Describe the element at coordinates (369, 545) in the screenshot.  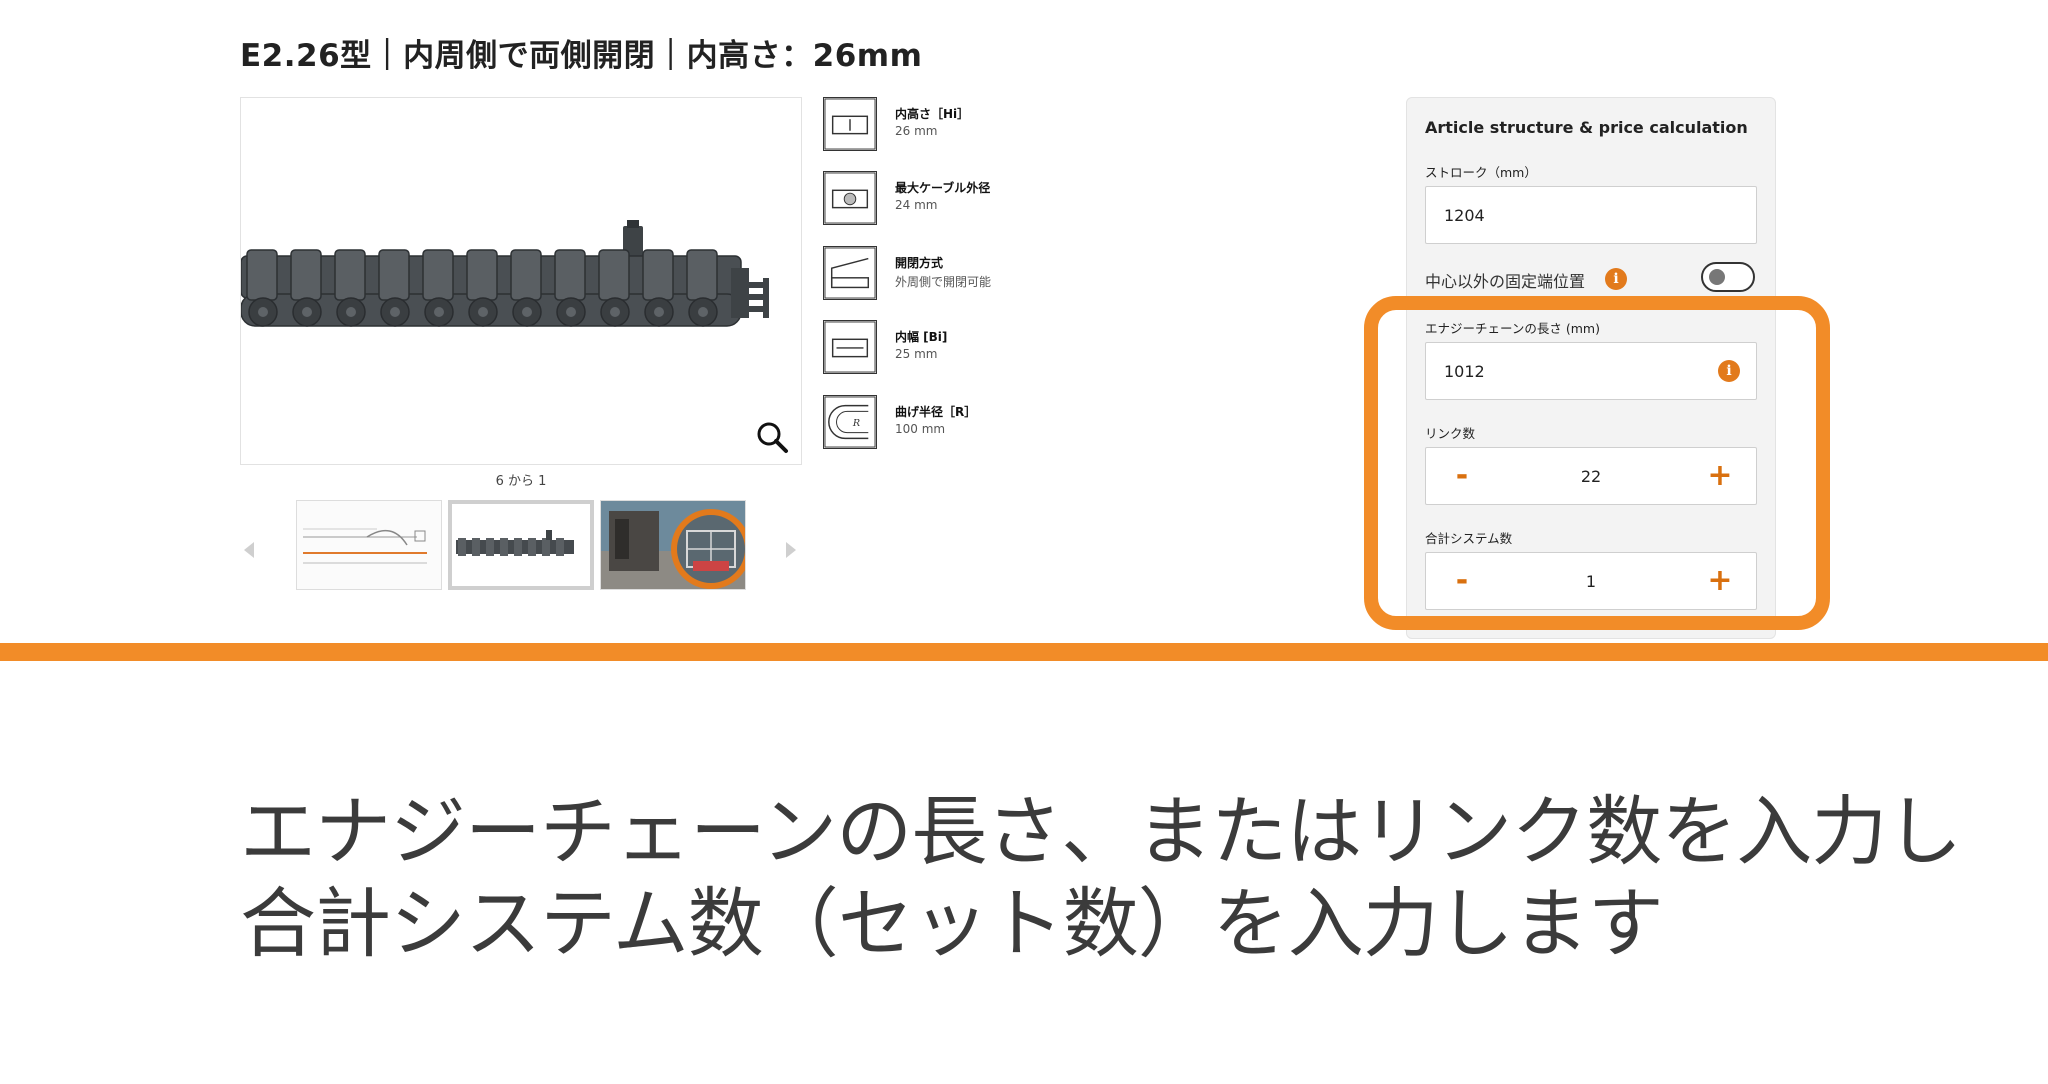
I see `thumbnail-drawing` at that location.